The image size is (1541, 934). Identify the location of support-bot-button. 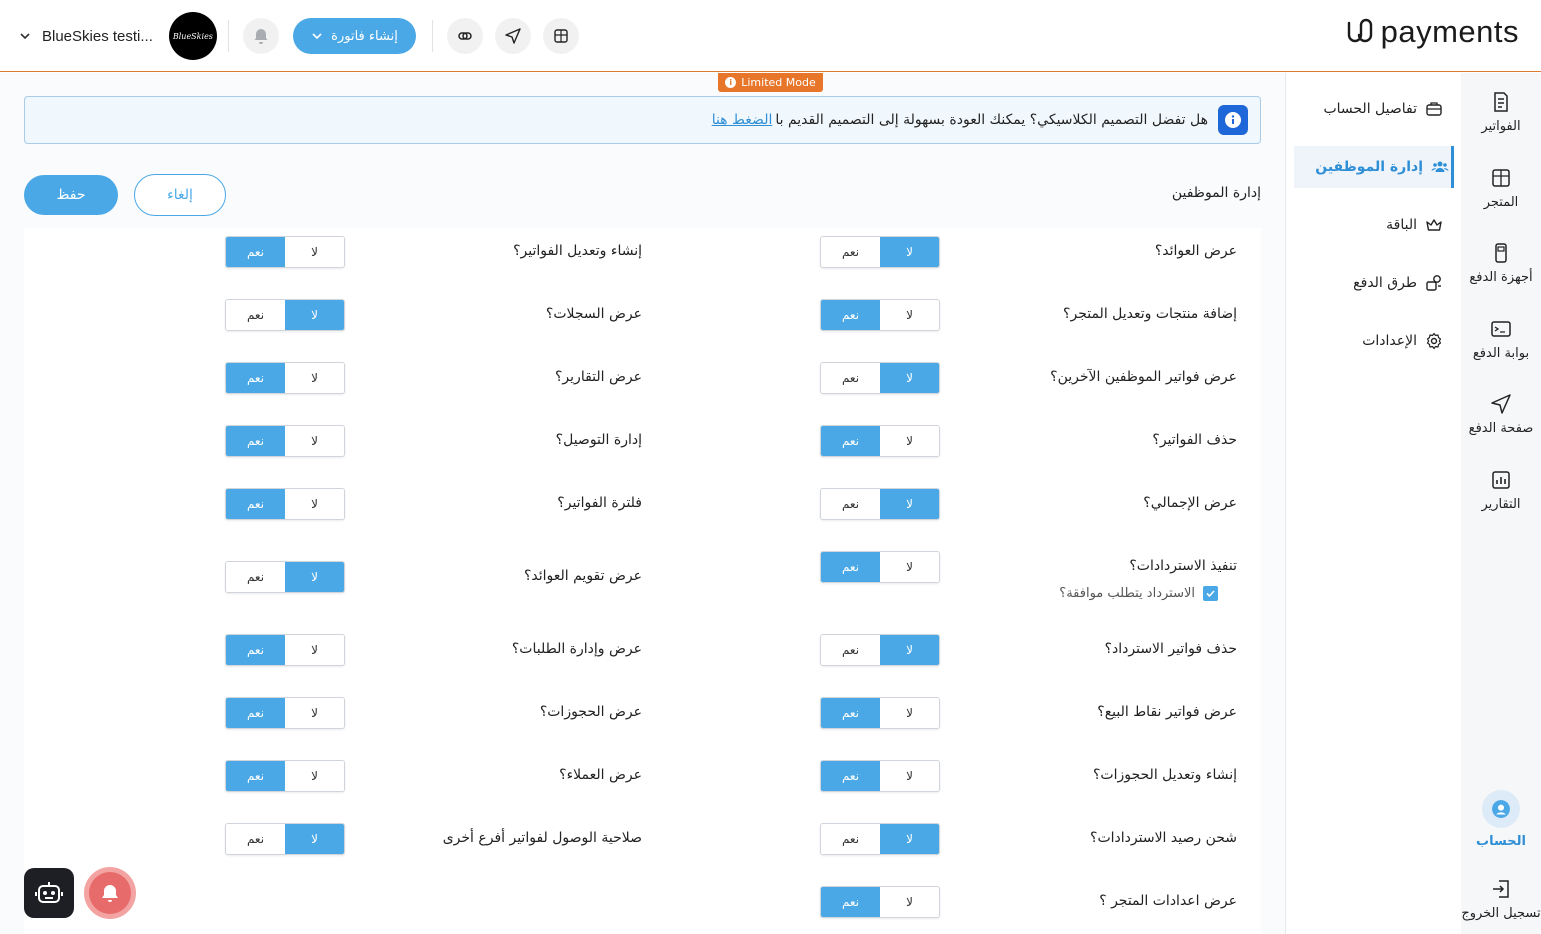
(49, 893).